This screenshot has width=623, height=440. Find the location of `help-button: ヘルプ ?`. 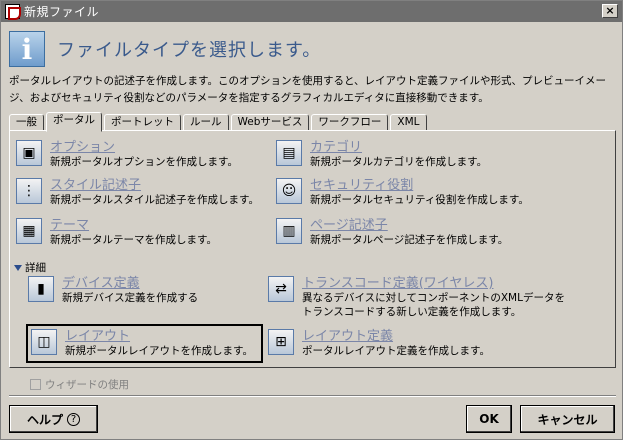

help-button: ヘルプ ? is located at coordinates (53, 419).